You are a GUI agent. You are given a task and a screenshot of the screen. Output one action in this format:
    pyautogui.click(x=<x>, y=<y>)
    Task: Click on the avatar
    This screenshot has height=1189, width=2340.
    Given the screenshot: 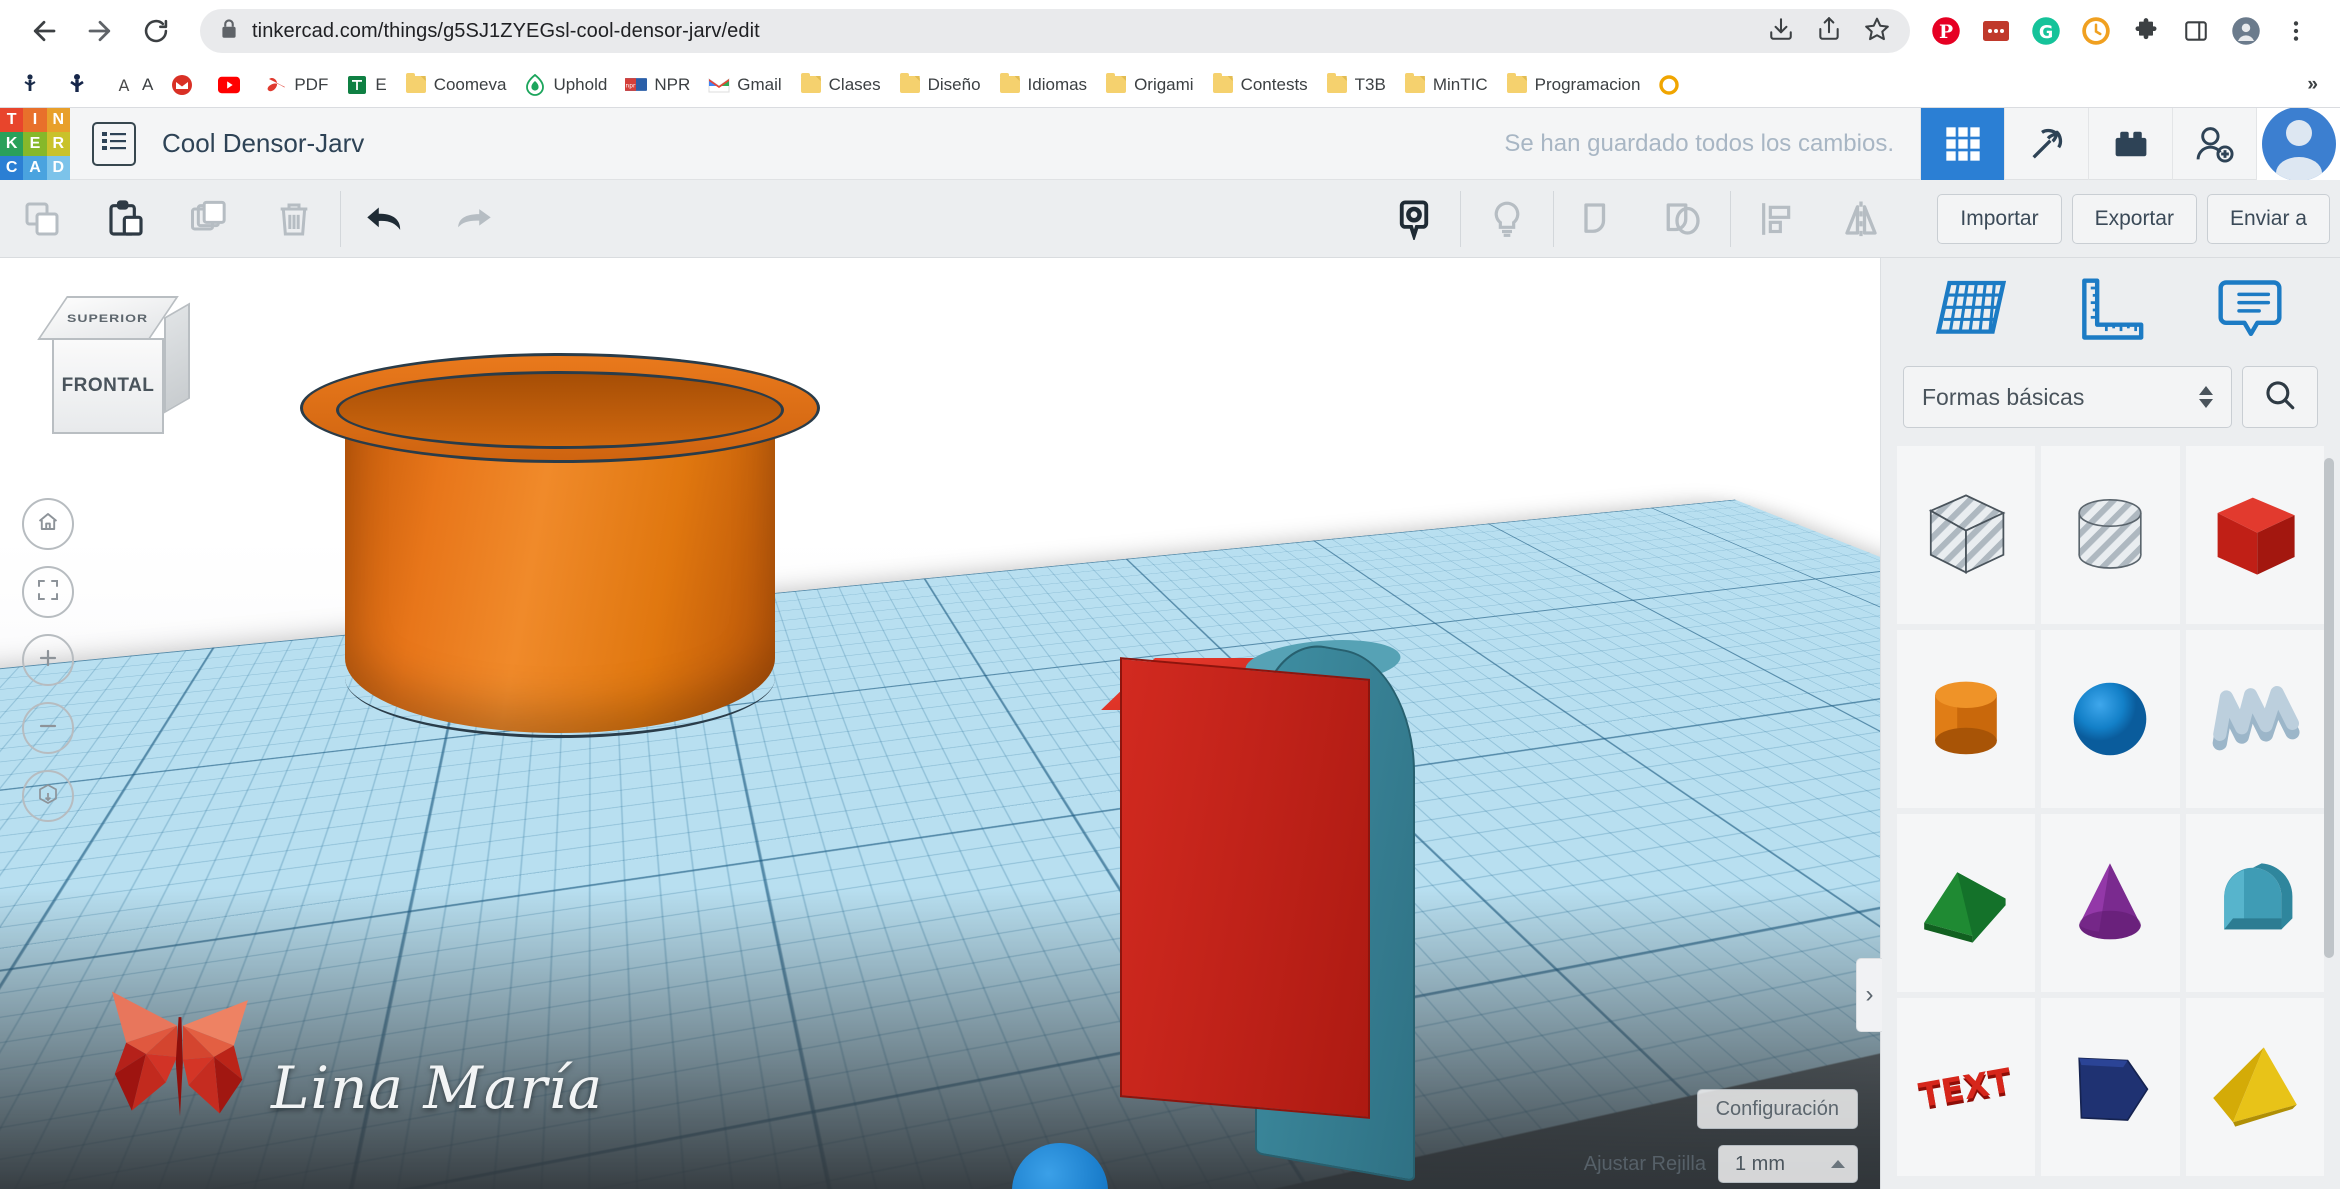 What is the action you would take?
    pyautogui.click(x=2298, y=143)
    